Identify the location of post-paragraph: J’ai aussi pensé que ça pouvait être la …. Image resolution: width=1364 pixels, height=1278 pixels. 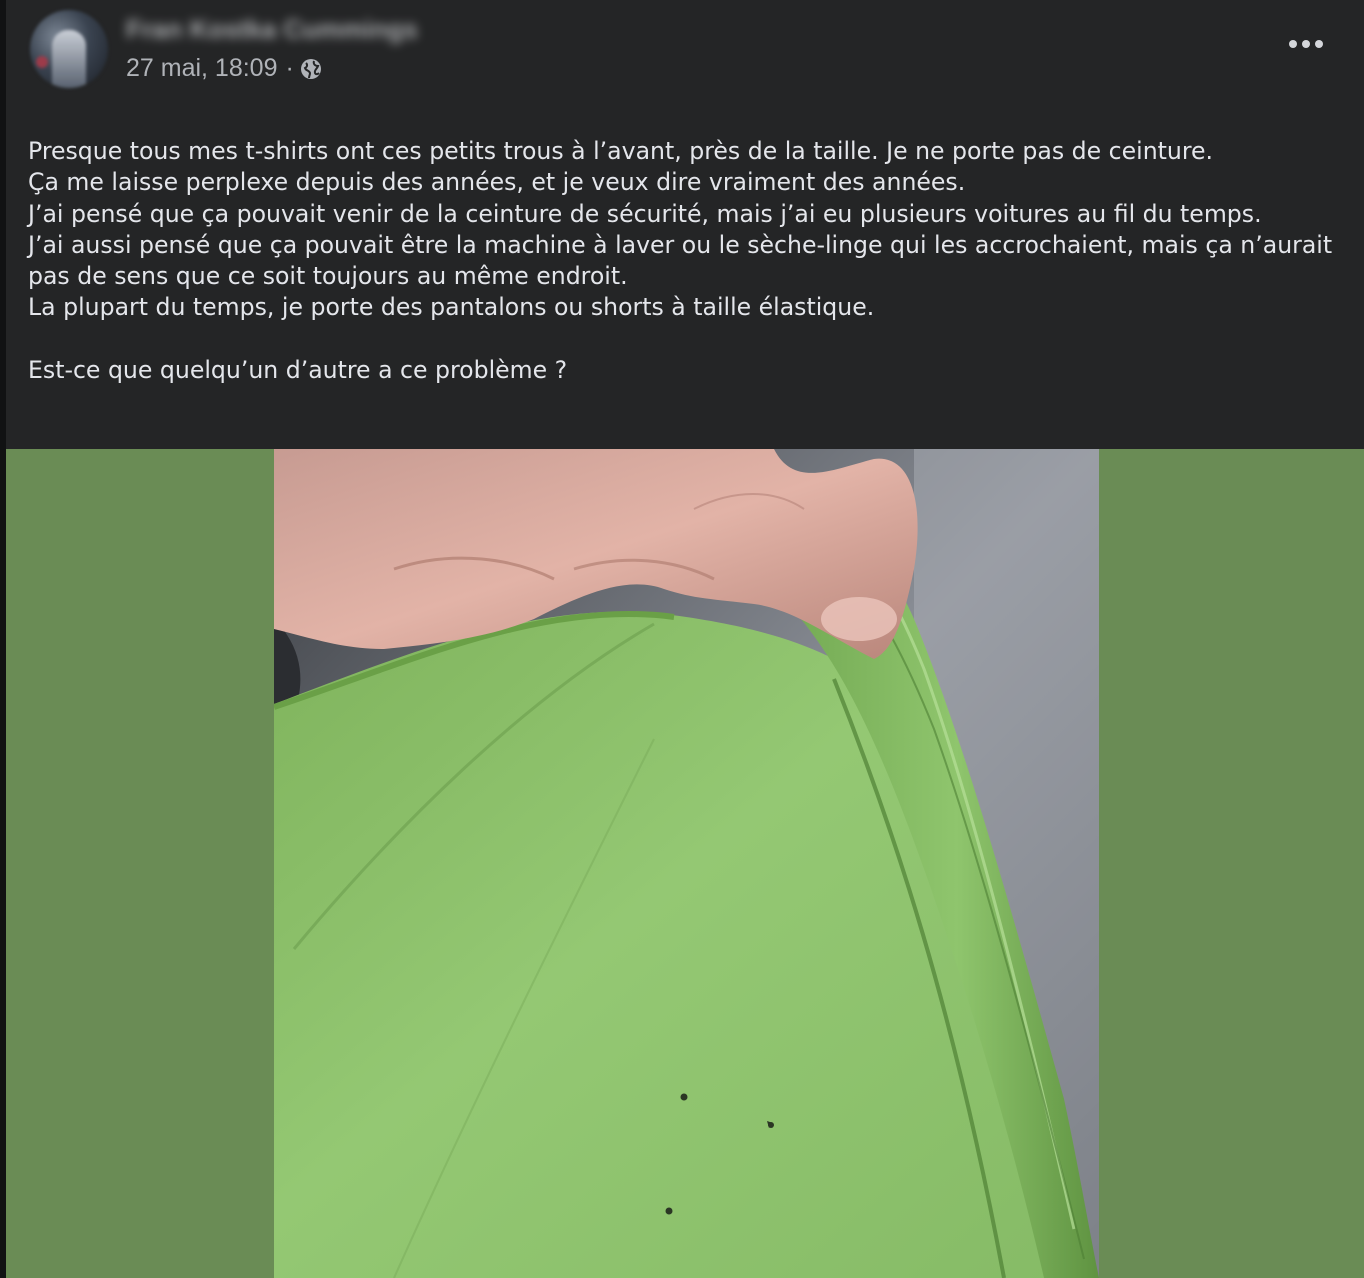
(680, 260).